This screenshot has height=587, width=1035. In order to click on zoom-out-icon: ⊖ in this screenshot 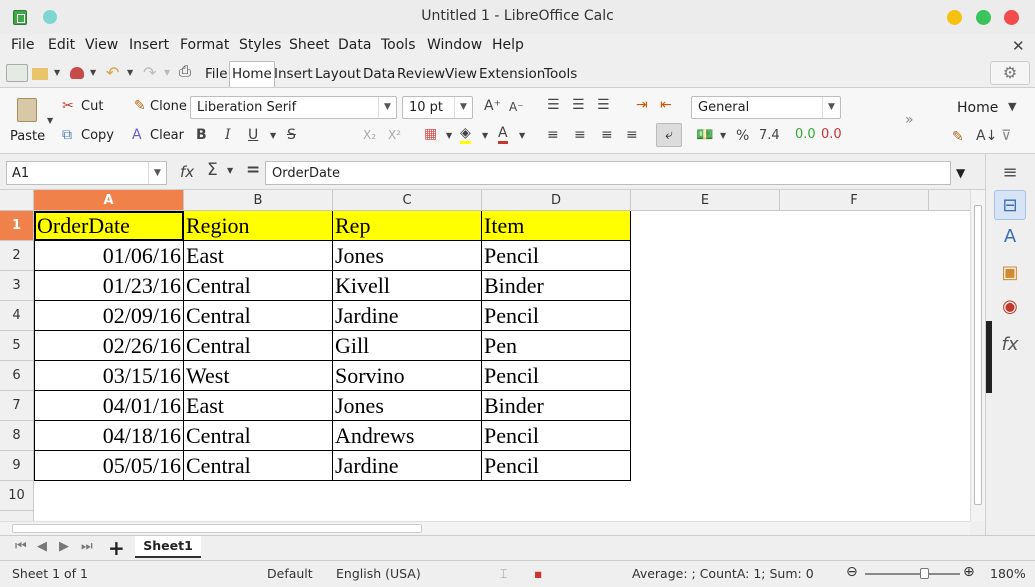, I will do `click(852, 572)`.